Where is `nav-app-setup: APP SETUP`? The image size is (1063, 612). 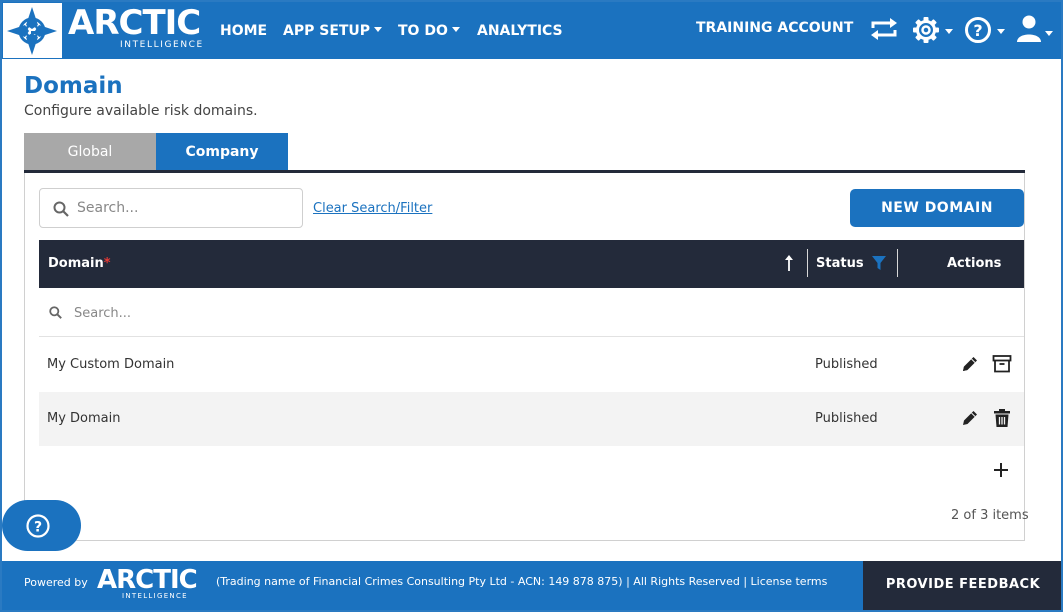
nav-app-setup: APP SETUP is located at coordinates (333, 31).